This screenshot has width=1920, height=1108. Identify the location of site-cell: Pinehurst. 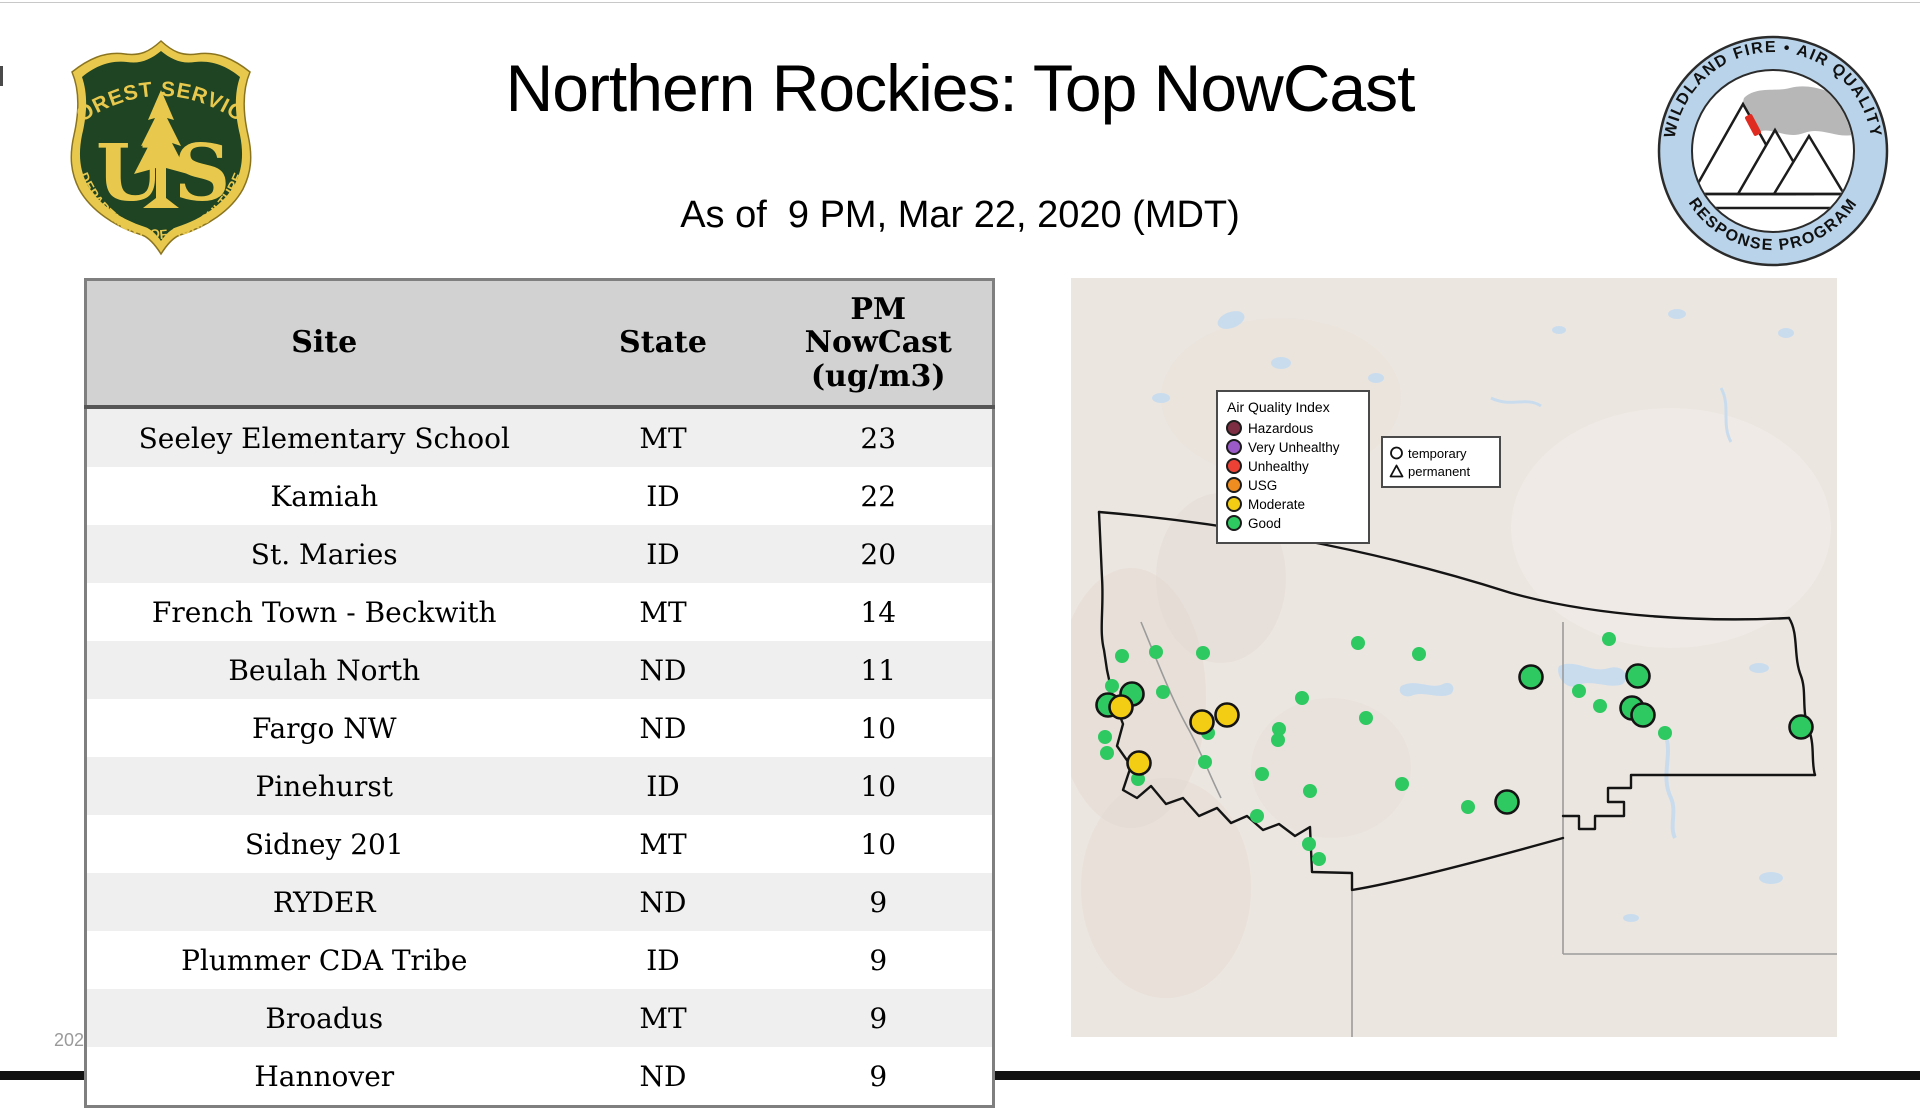
(324, 786).